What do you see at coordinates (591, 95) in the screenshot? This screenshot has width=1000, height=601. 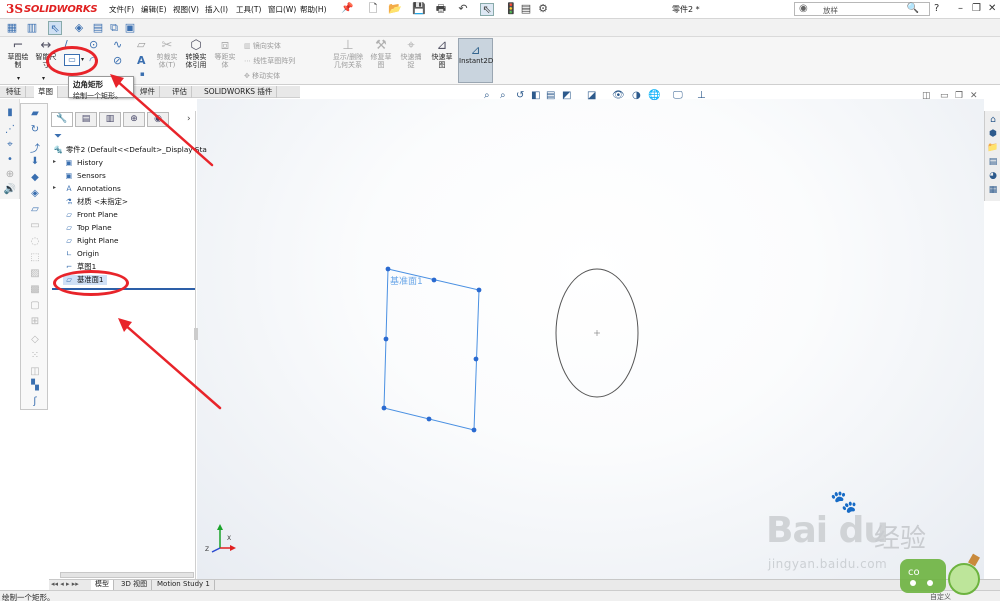 I see `display-style-icon: ◪` at bounding box center [591, 95].